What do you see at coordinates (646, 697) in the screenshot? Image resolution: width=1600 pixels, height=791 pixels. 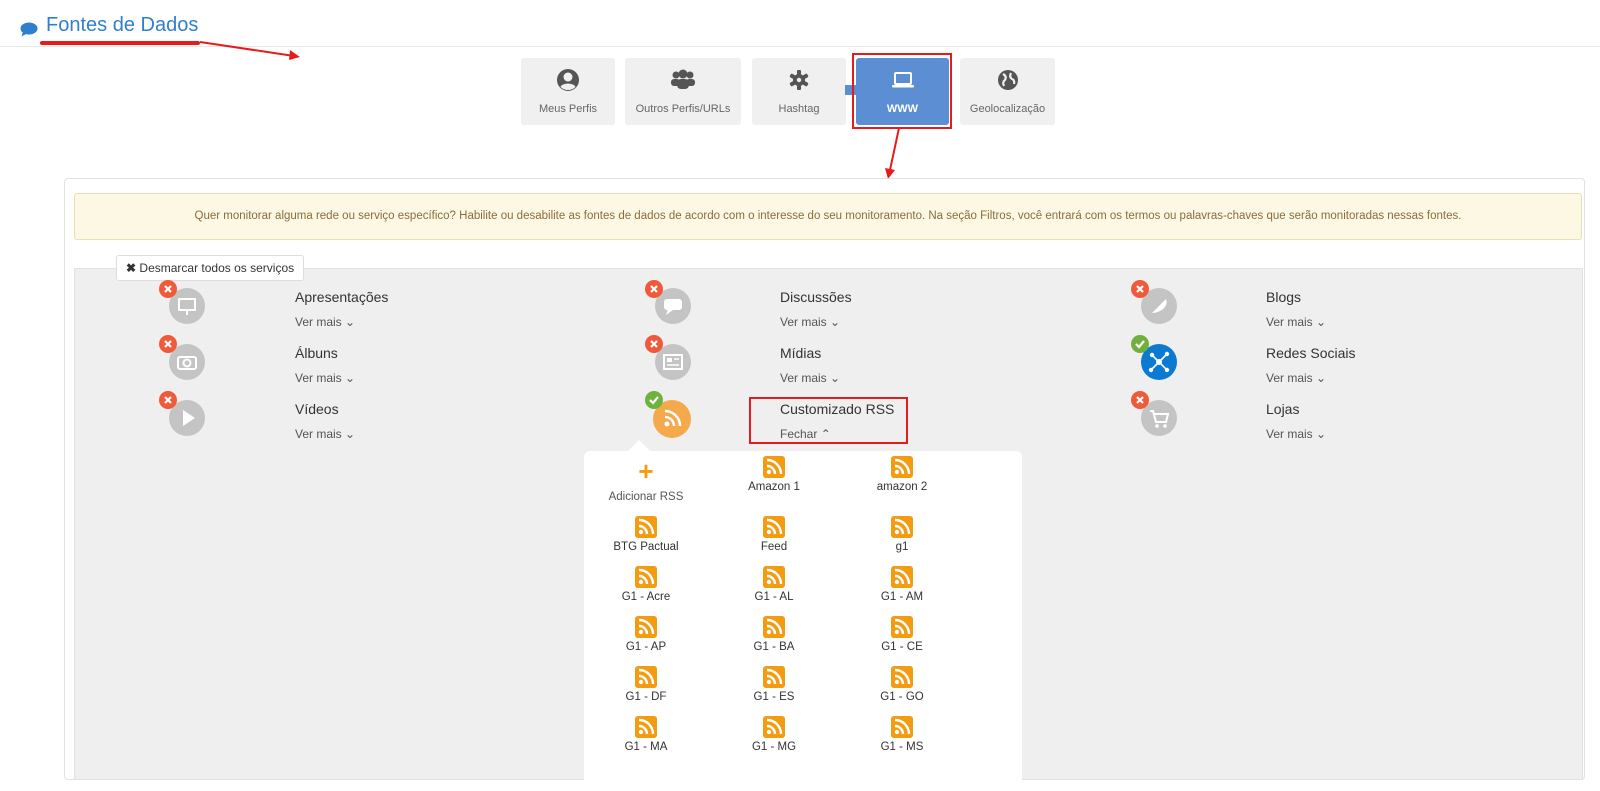 I see `rss-feed-label: G1 - DF` at bounding box center [646, 697].